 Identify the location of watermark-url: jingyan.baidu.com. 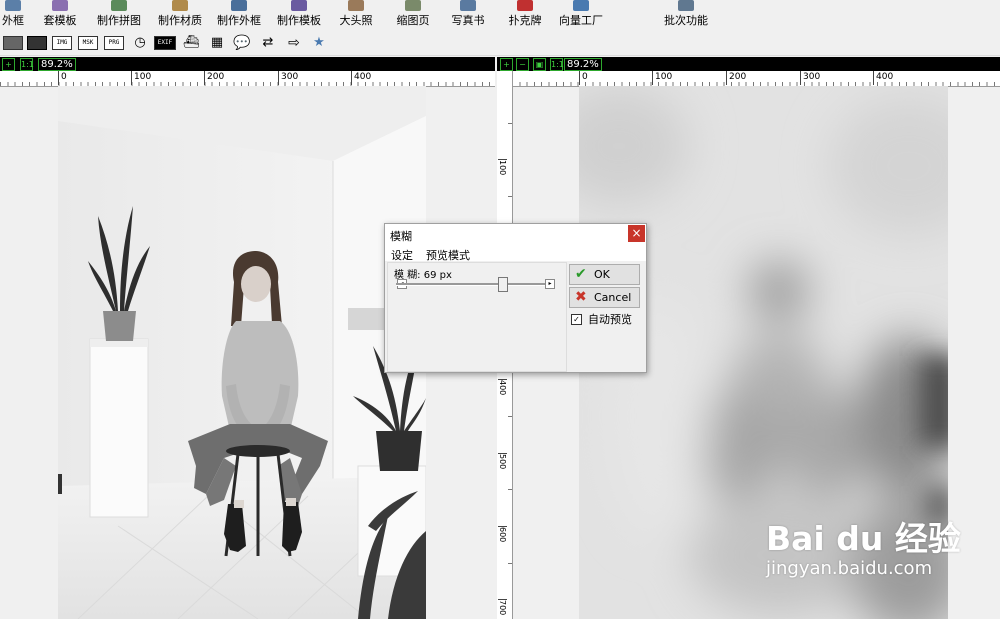
(849, 568).